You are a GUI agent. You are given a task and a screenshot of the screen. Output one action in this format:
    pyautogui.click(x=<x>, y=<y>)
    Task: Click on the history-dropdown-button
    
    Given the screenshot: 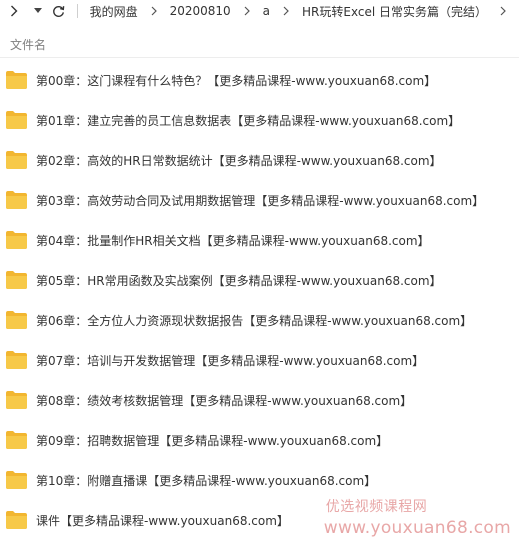 What is the action you would take?
    pyautogui.click(x=37, y=11)
    